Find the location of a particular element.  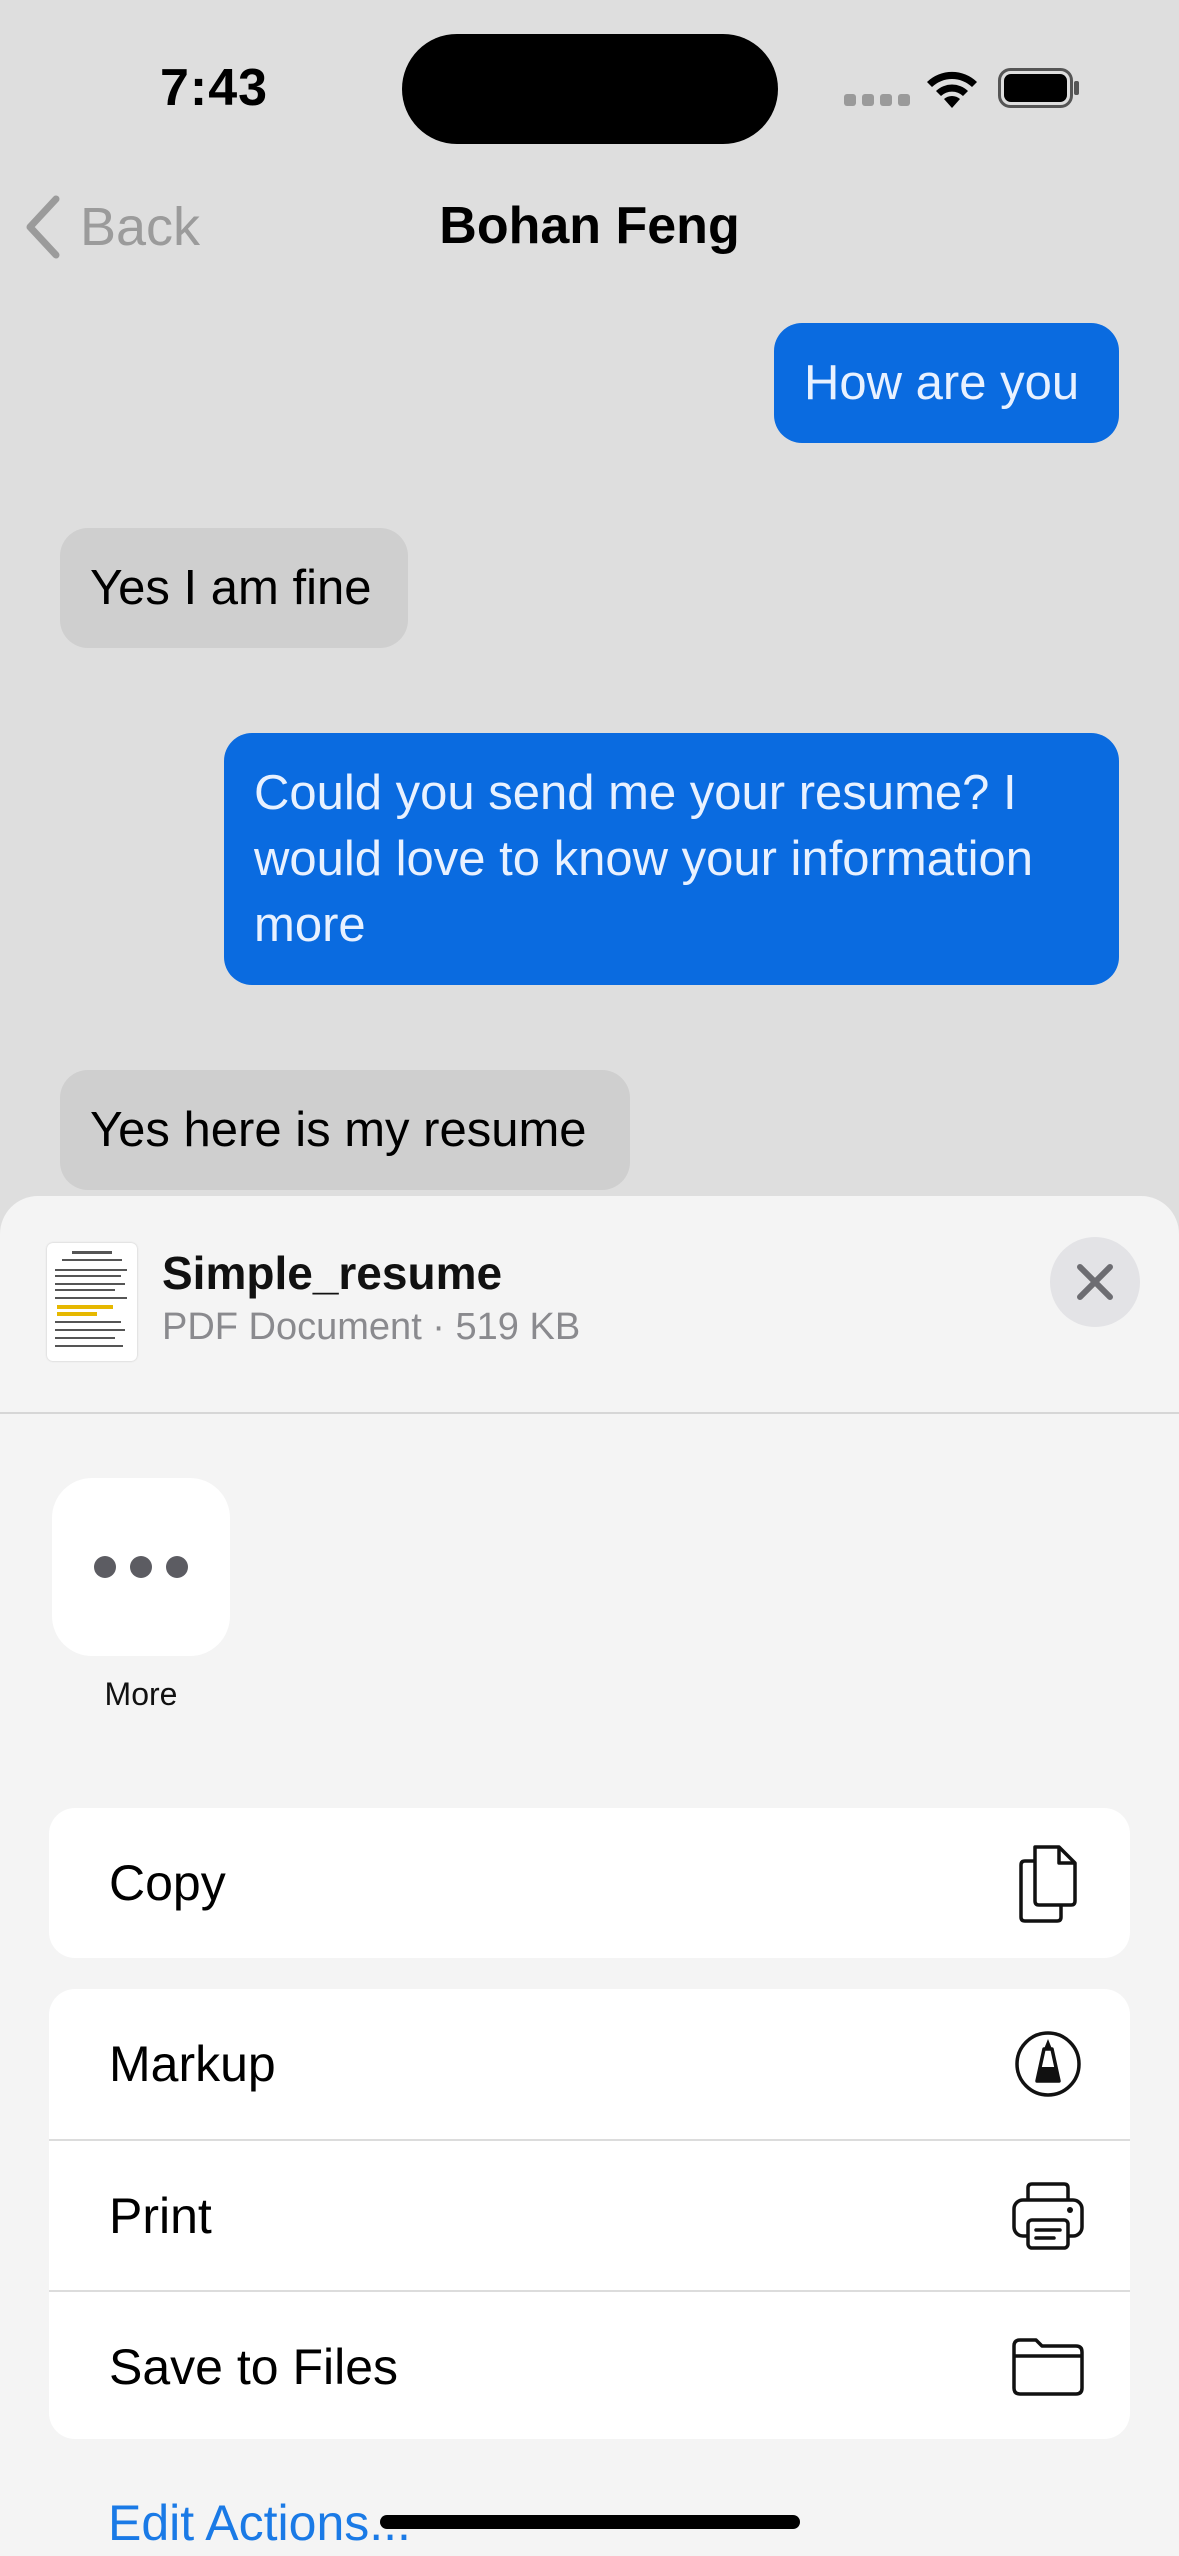

ellipsis-icon is located at coordinates (105, 1567).